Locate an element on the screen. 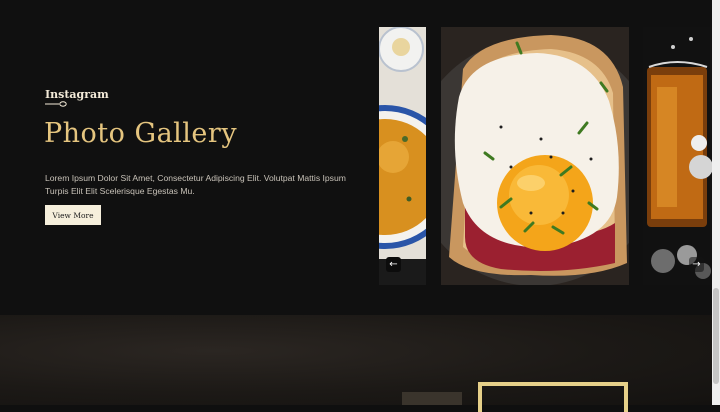  arrow-right-icon: → is located at coordinates (696, 264).